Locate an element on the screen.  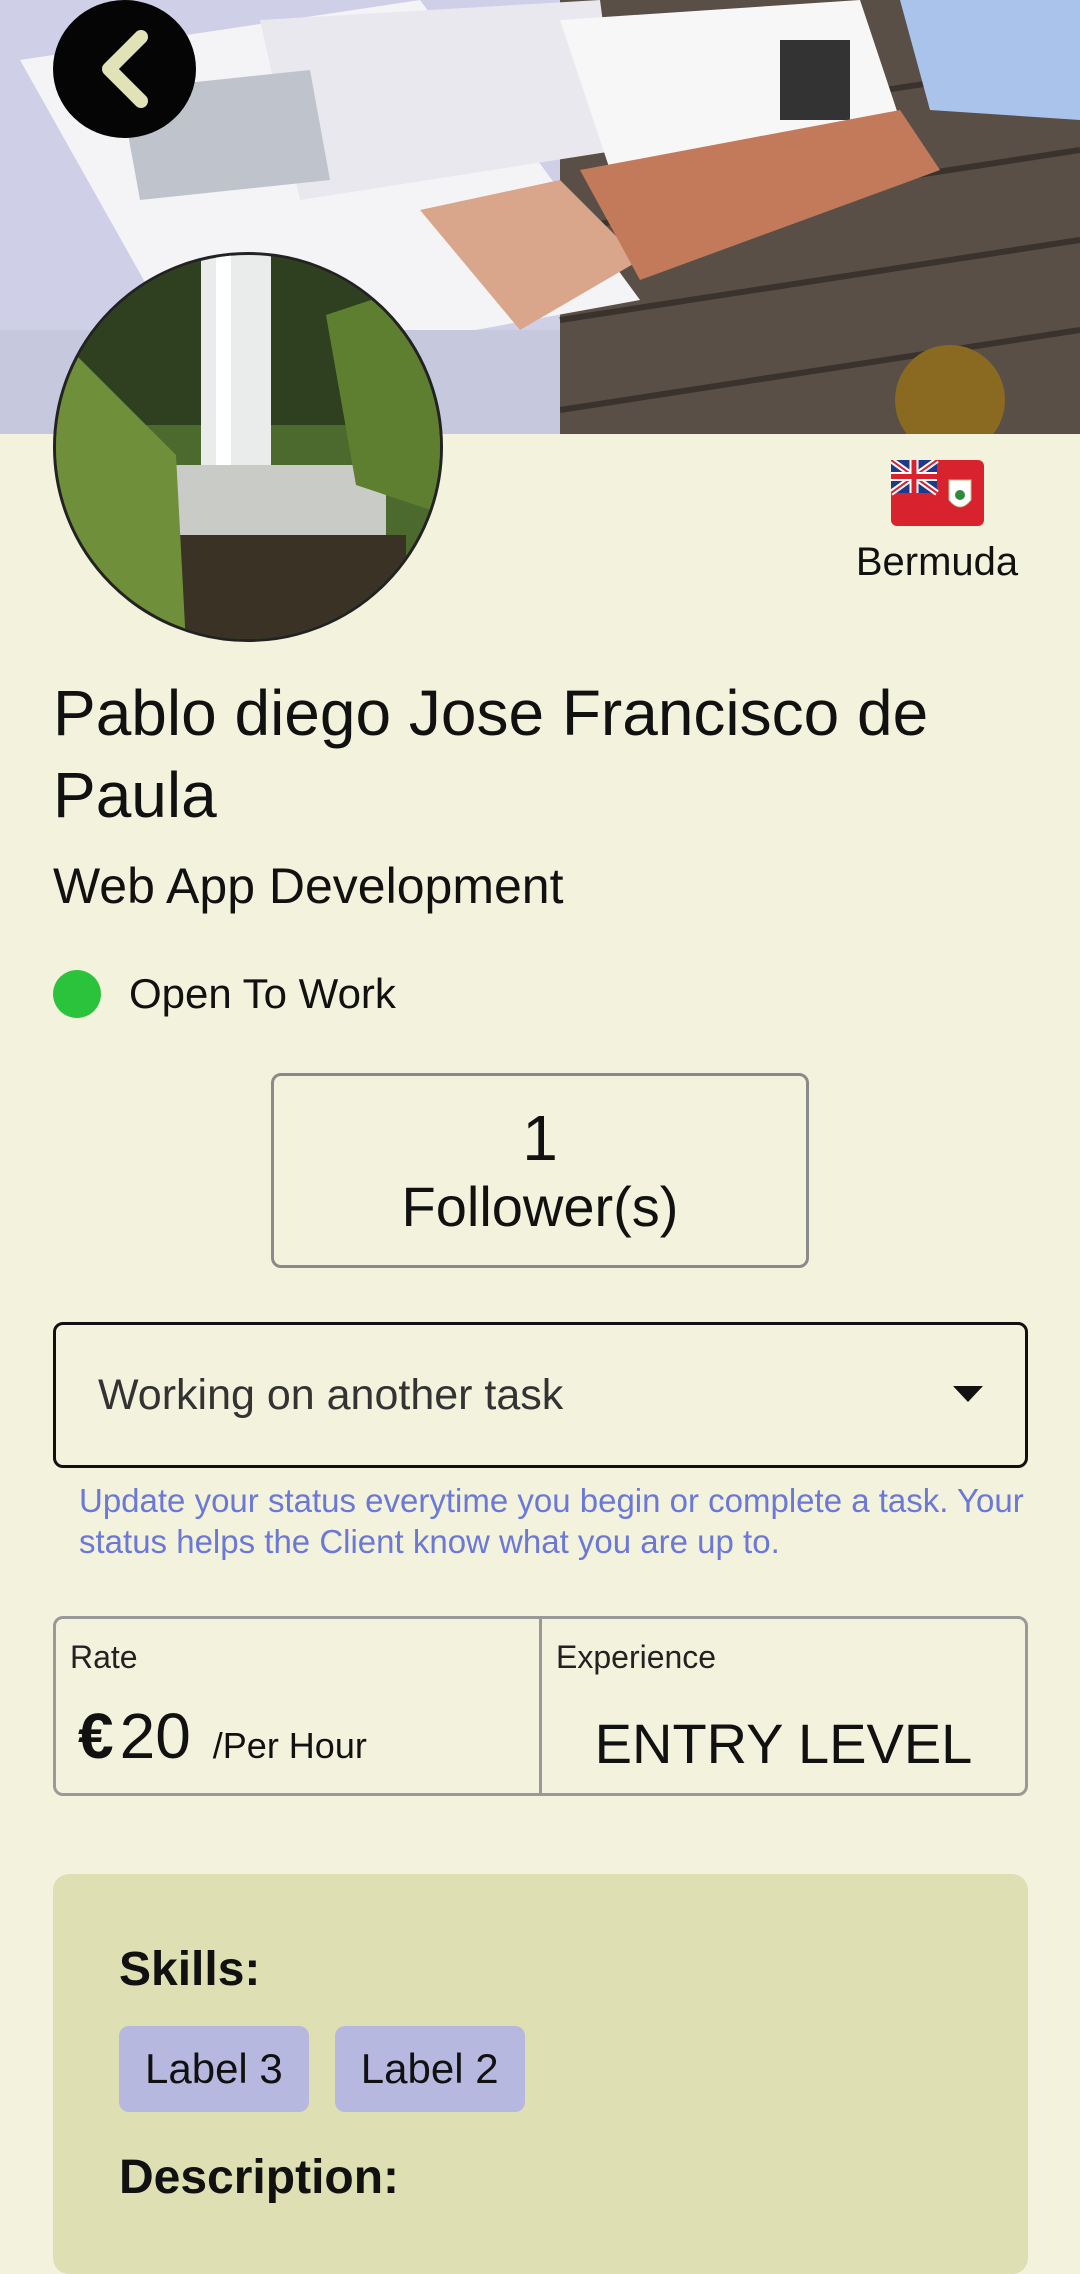
availability-status: Open To Work is located at coordinates (224, 994).